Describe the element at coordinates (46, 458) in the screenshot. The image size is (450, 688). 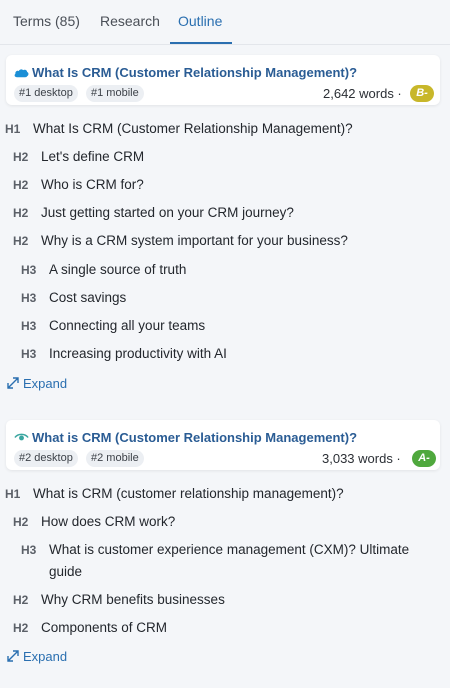
I see `rank-desktop-badge: #2 desktop` at that location.